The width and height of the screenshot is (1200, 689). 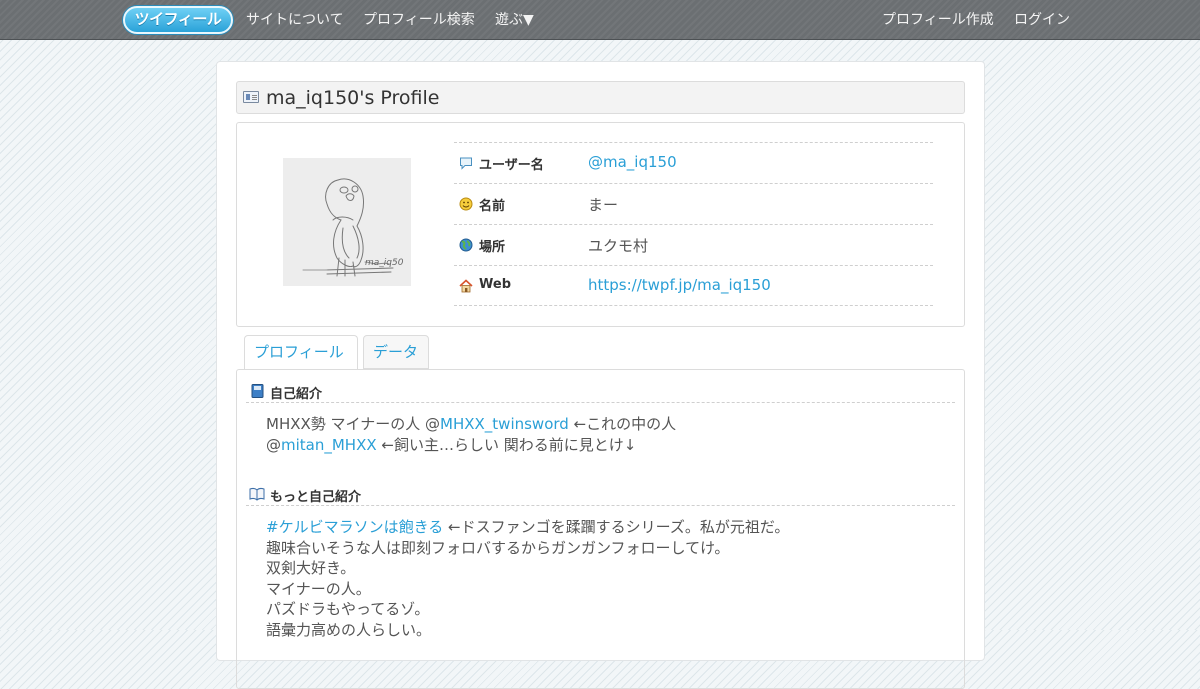 What do you see at coordinates (419, 20) in the screenshot?
I see `nav-search-link: プロフィール検索` at bounding box center [419, 20].